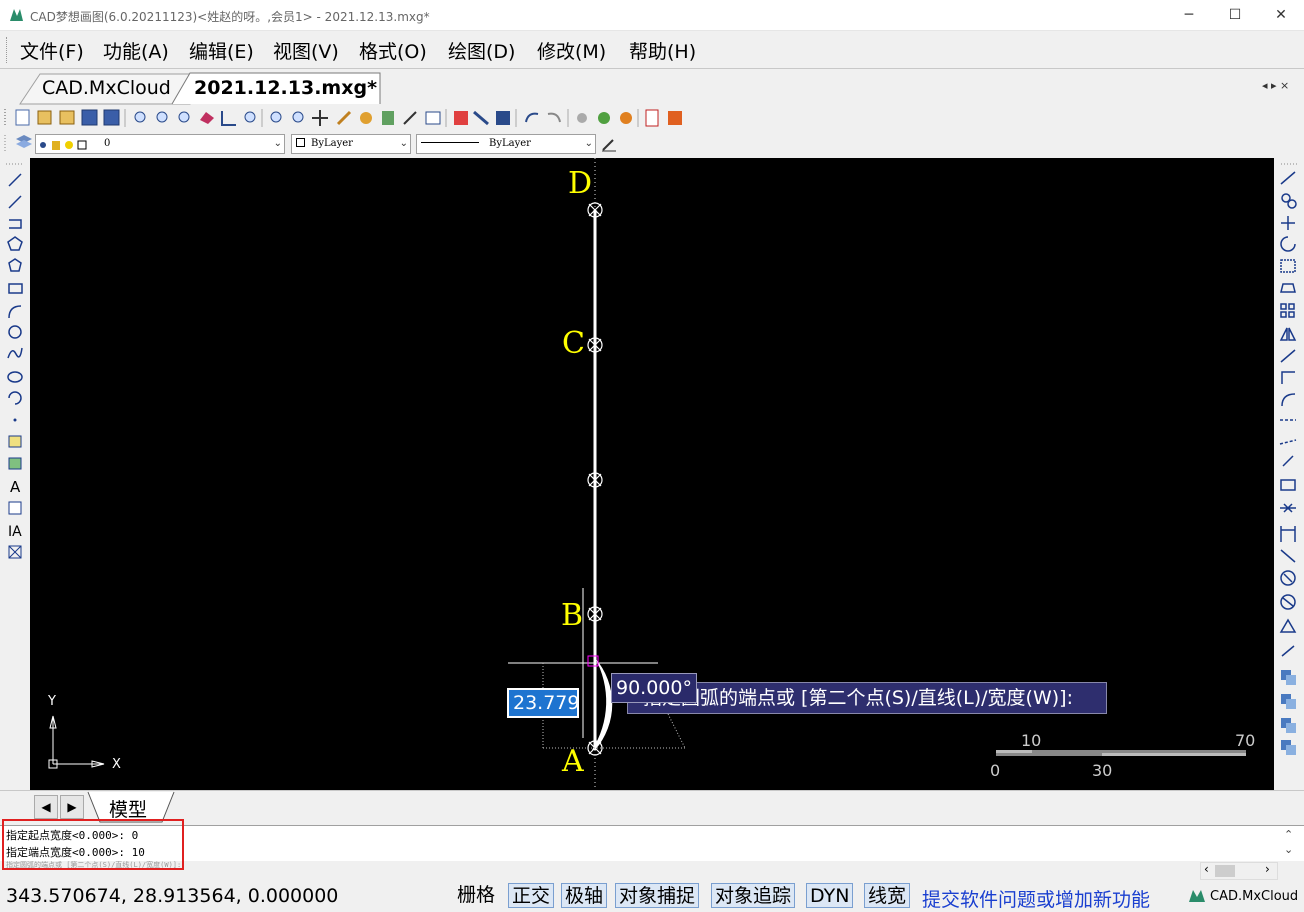  I want to click on scale-label-70: 70, so click(1245, 740).